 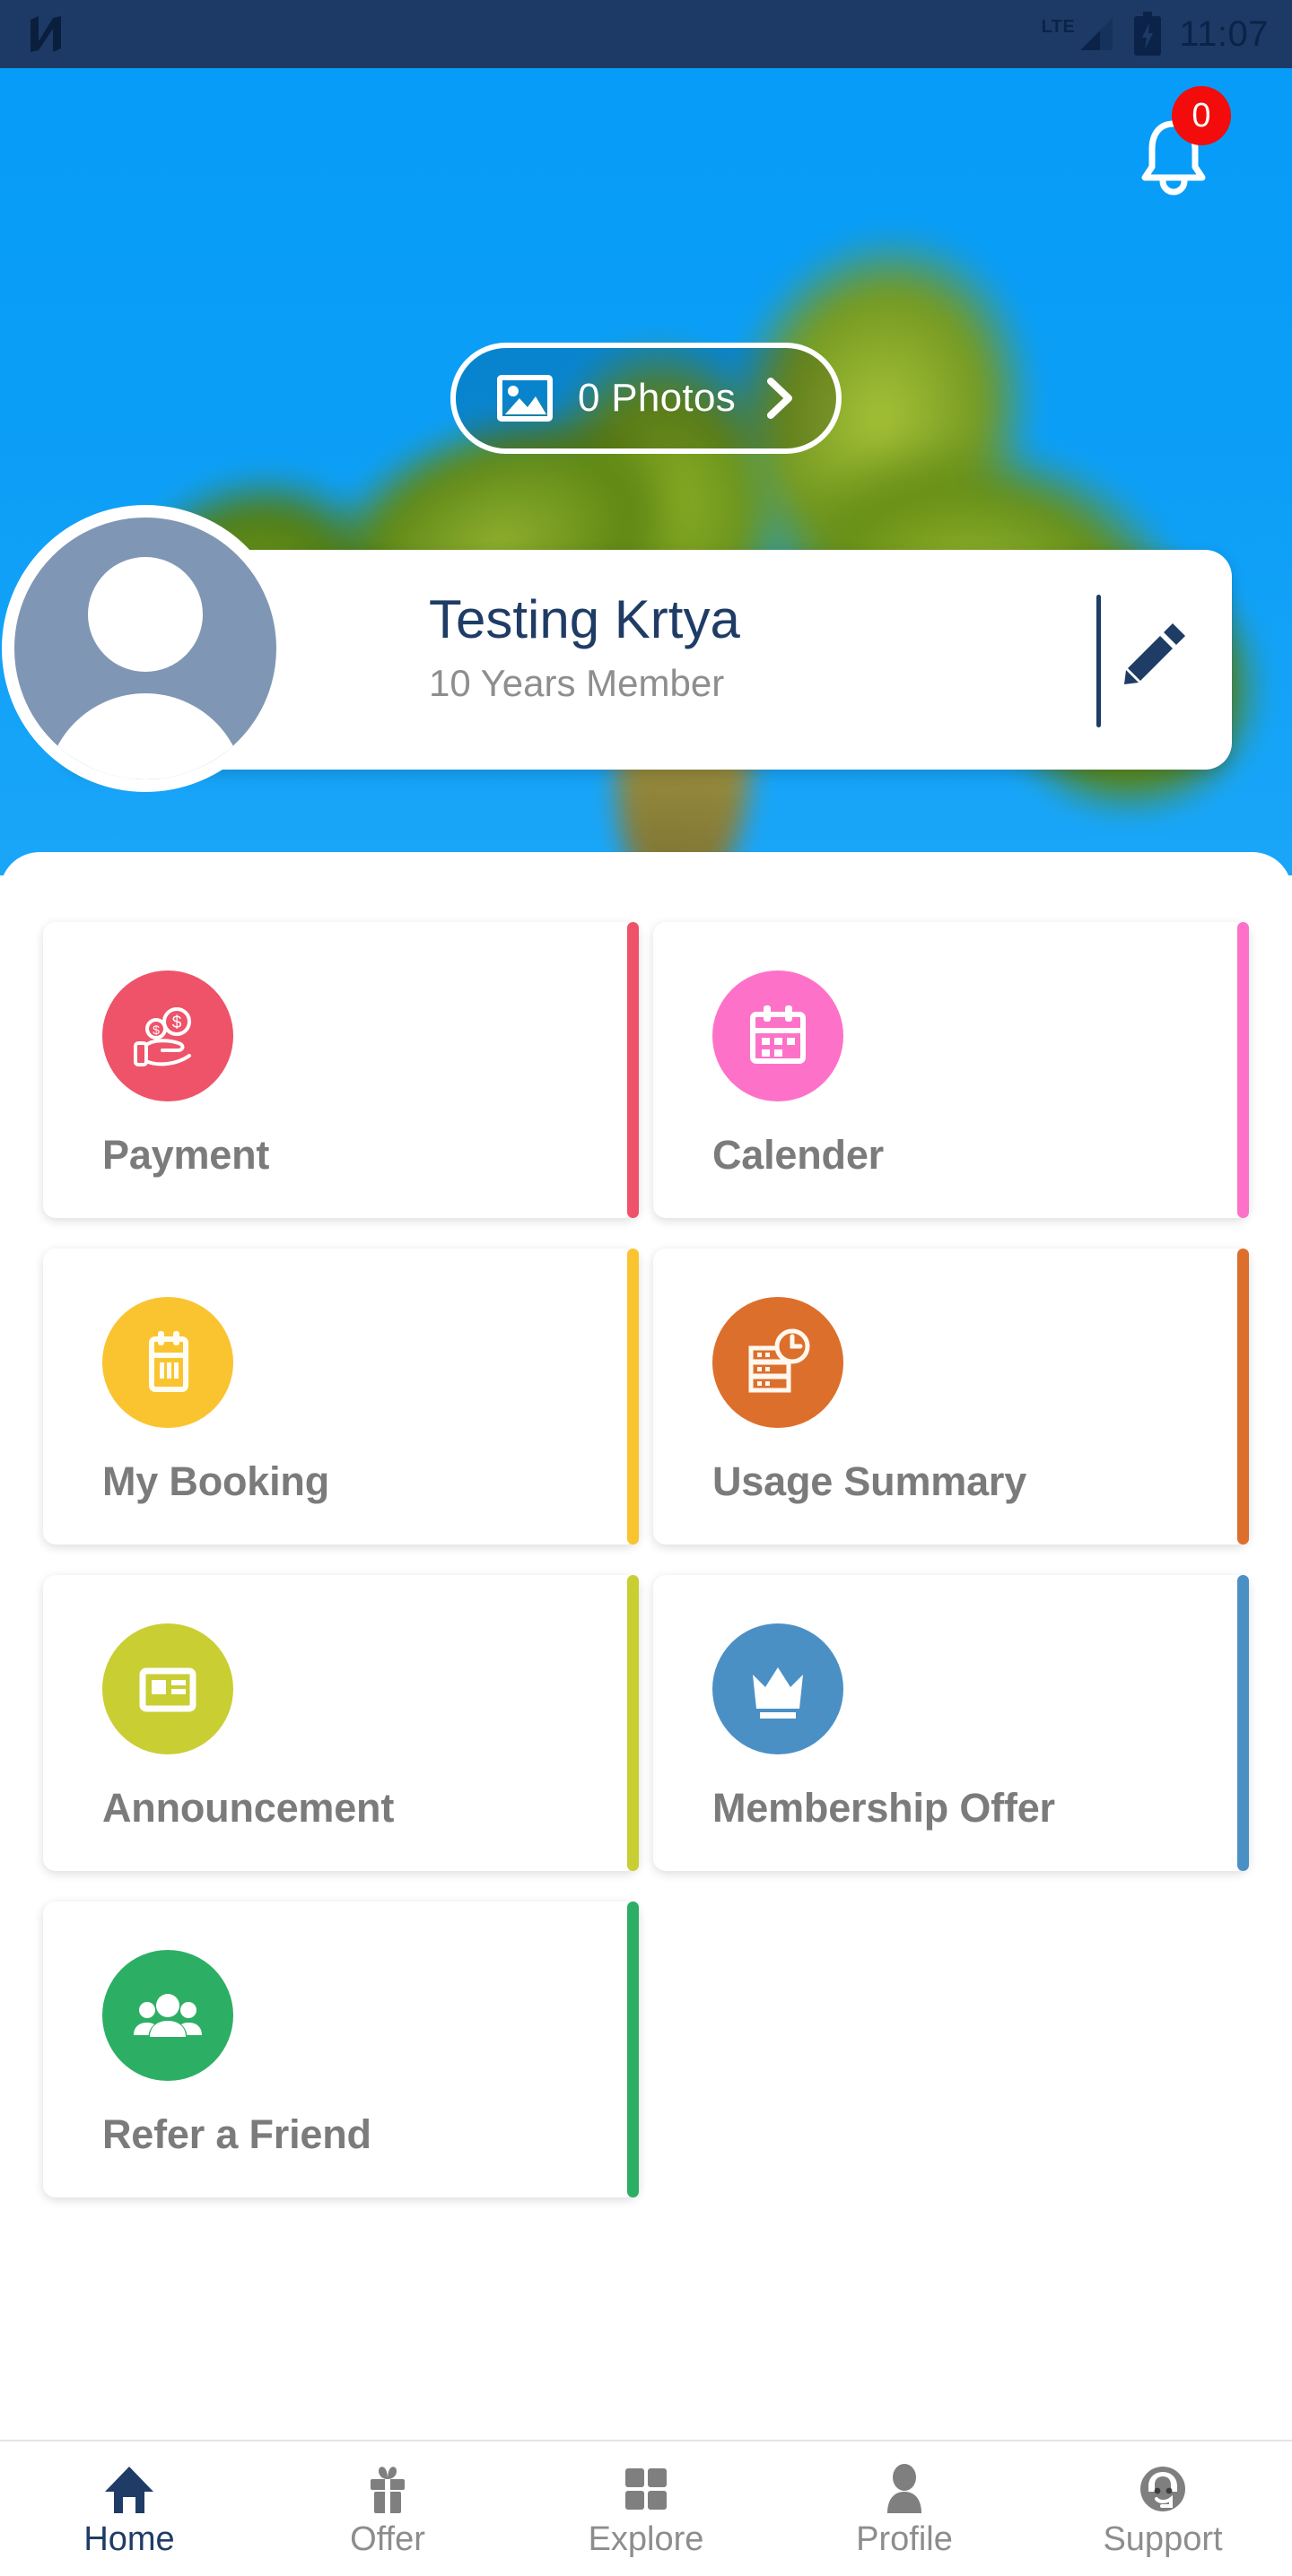 What do you see at coordinates (1148, 34) in the screenshot?
I see `battery-charging-icon` at bounding box center [1148, 34].